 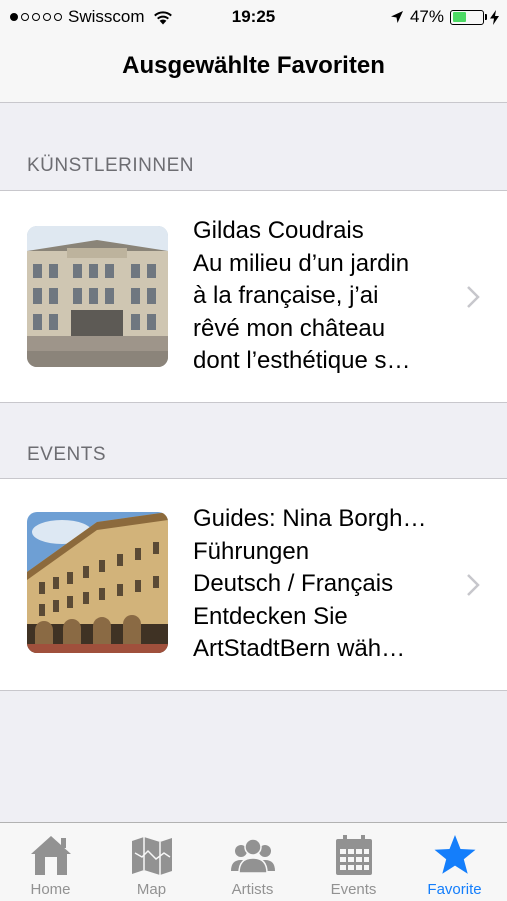 I want to click on tab-favorite: Favorite, so click(x=454, y=862).